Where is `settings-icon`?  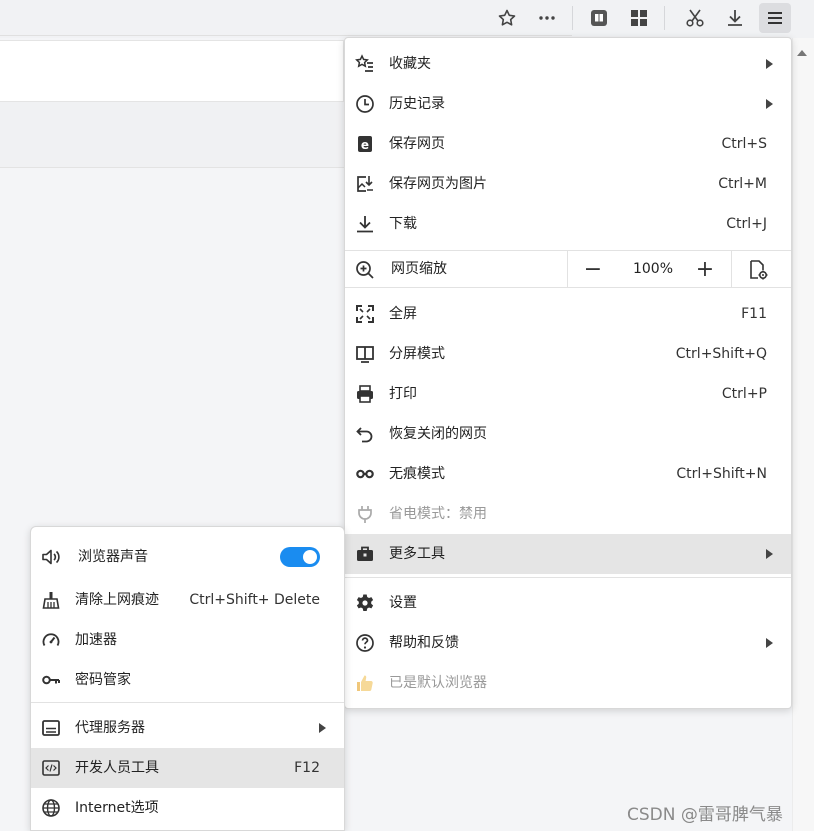
settings-icon is located at coordinates (365, 603).